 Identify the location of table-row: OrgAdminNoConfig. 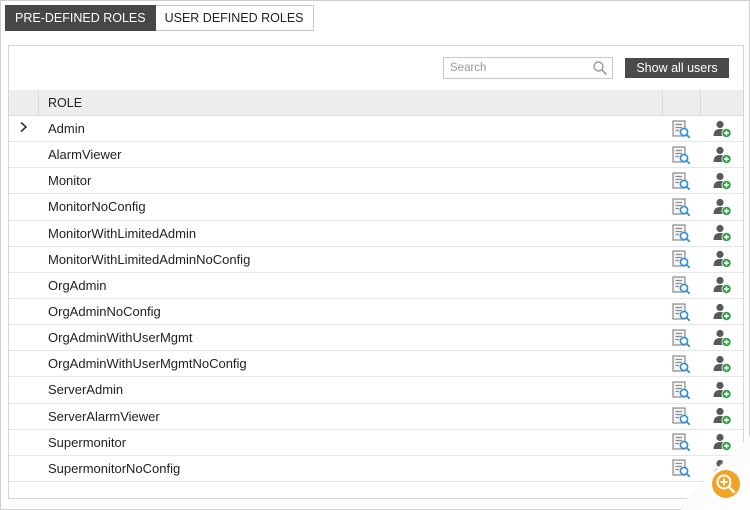
(376, 312).